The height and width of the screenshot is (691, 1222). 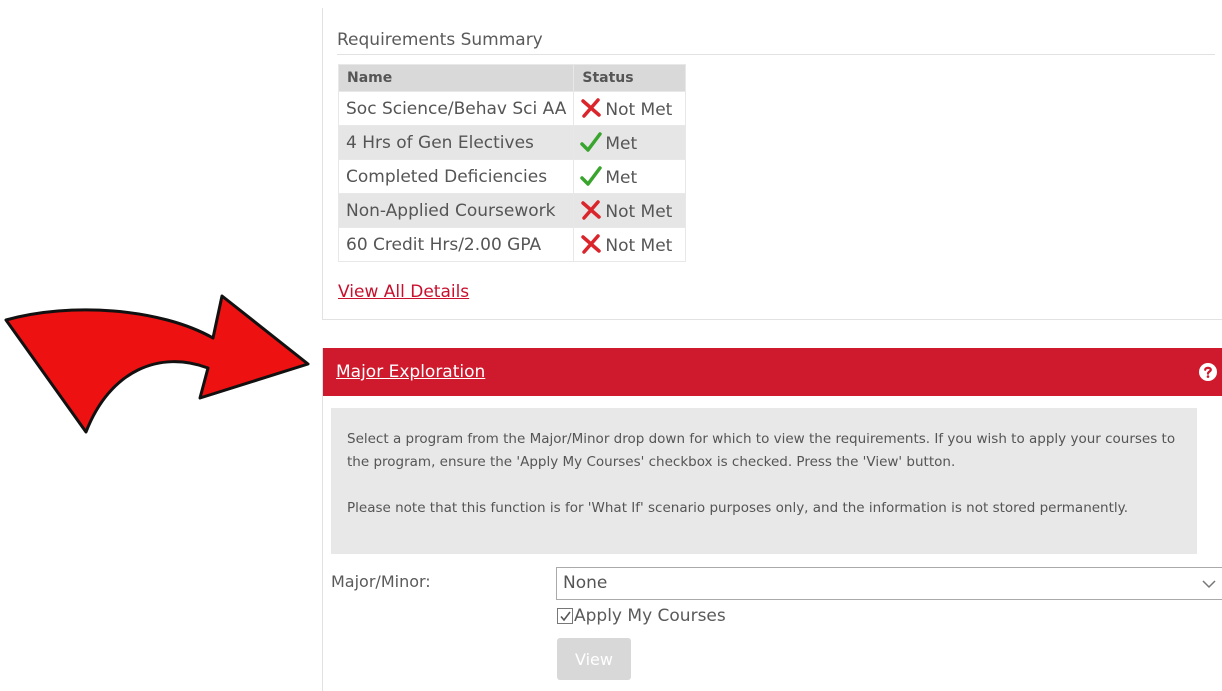 What do you see at coordinates (772, 372) in the screenshot?
I see `major-exploration-header: Major Exploration` at bounding box center [772, 372].